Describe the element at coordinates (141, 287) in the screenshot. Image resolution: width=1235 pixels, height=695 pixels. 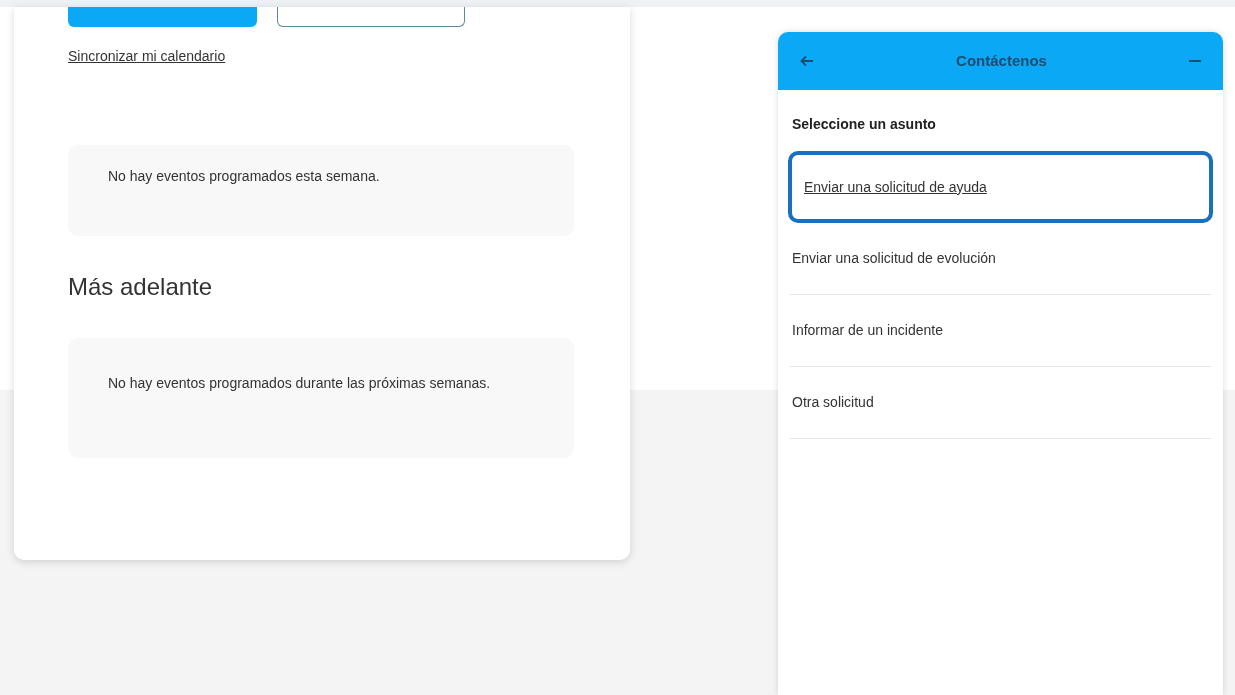
I see `section-heading: Más adelante` at that location.